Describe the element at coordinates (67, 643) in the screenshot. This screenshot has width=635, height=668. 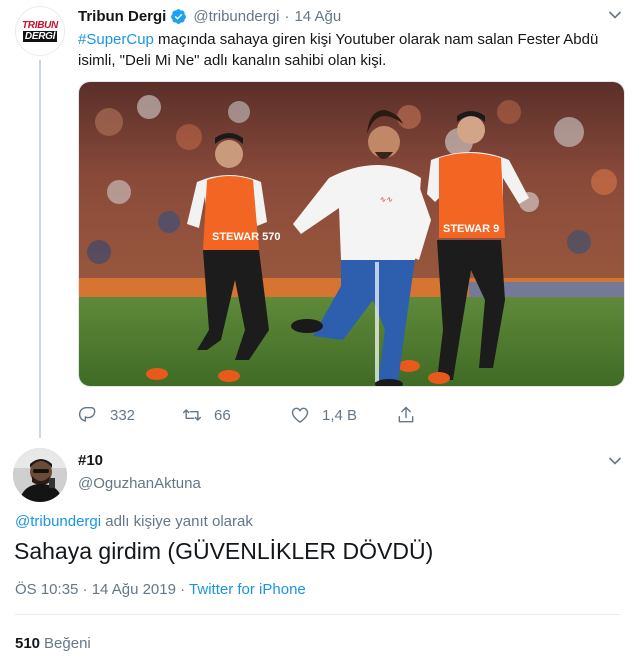
I see `likes-label: Beğeni` at that location.